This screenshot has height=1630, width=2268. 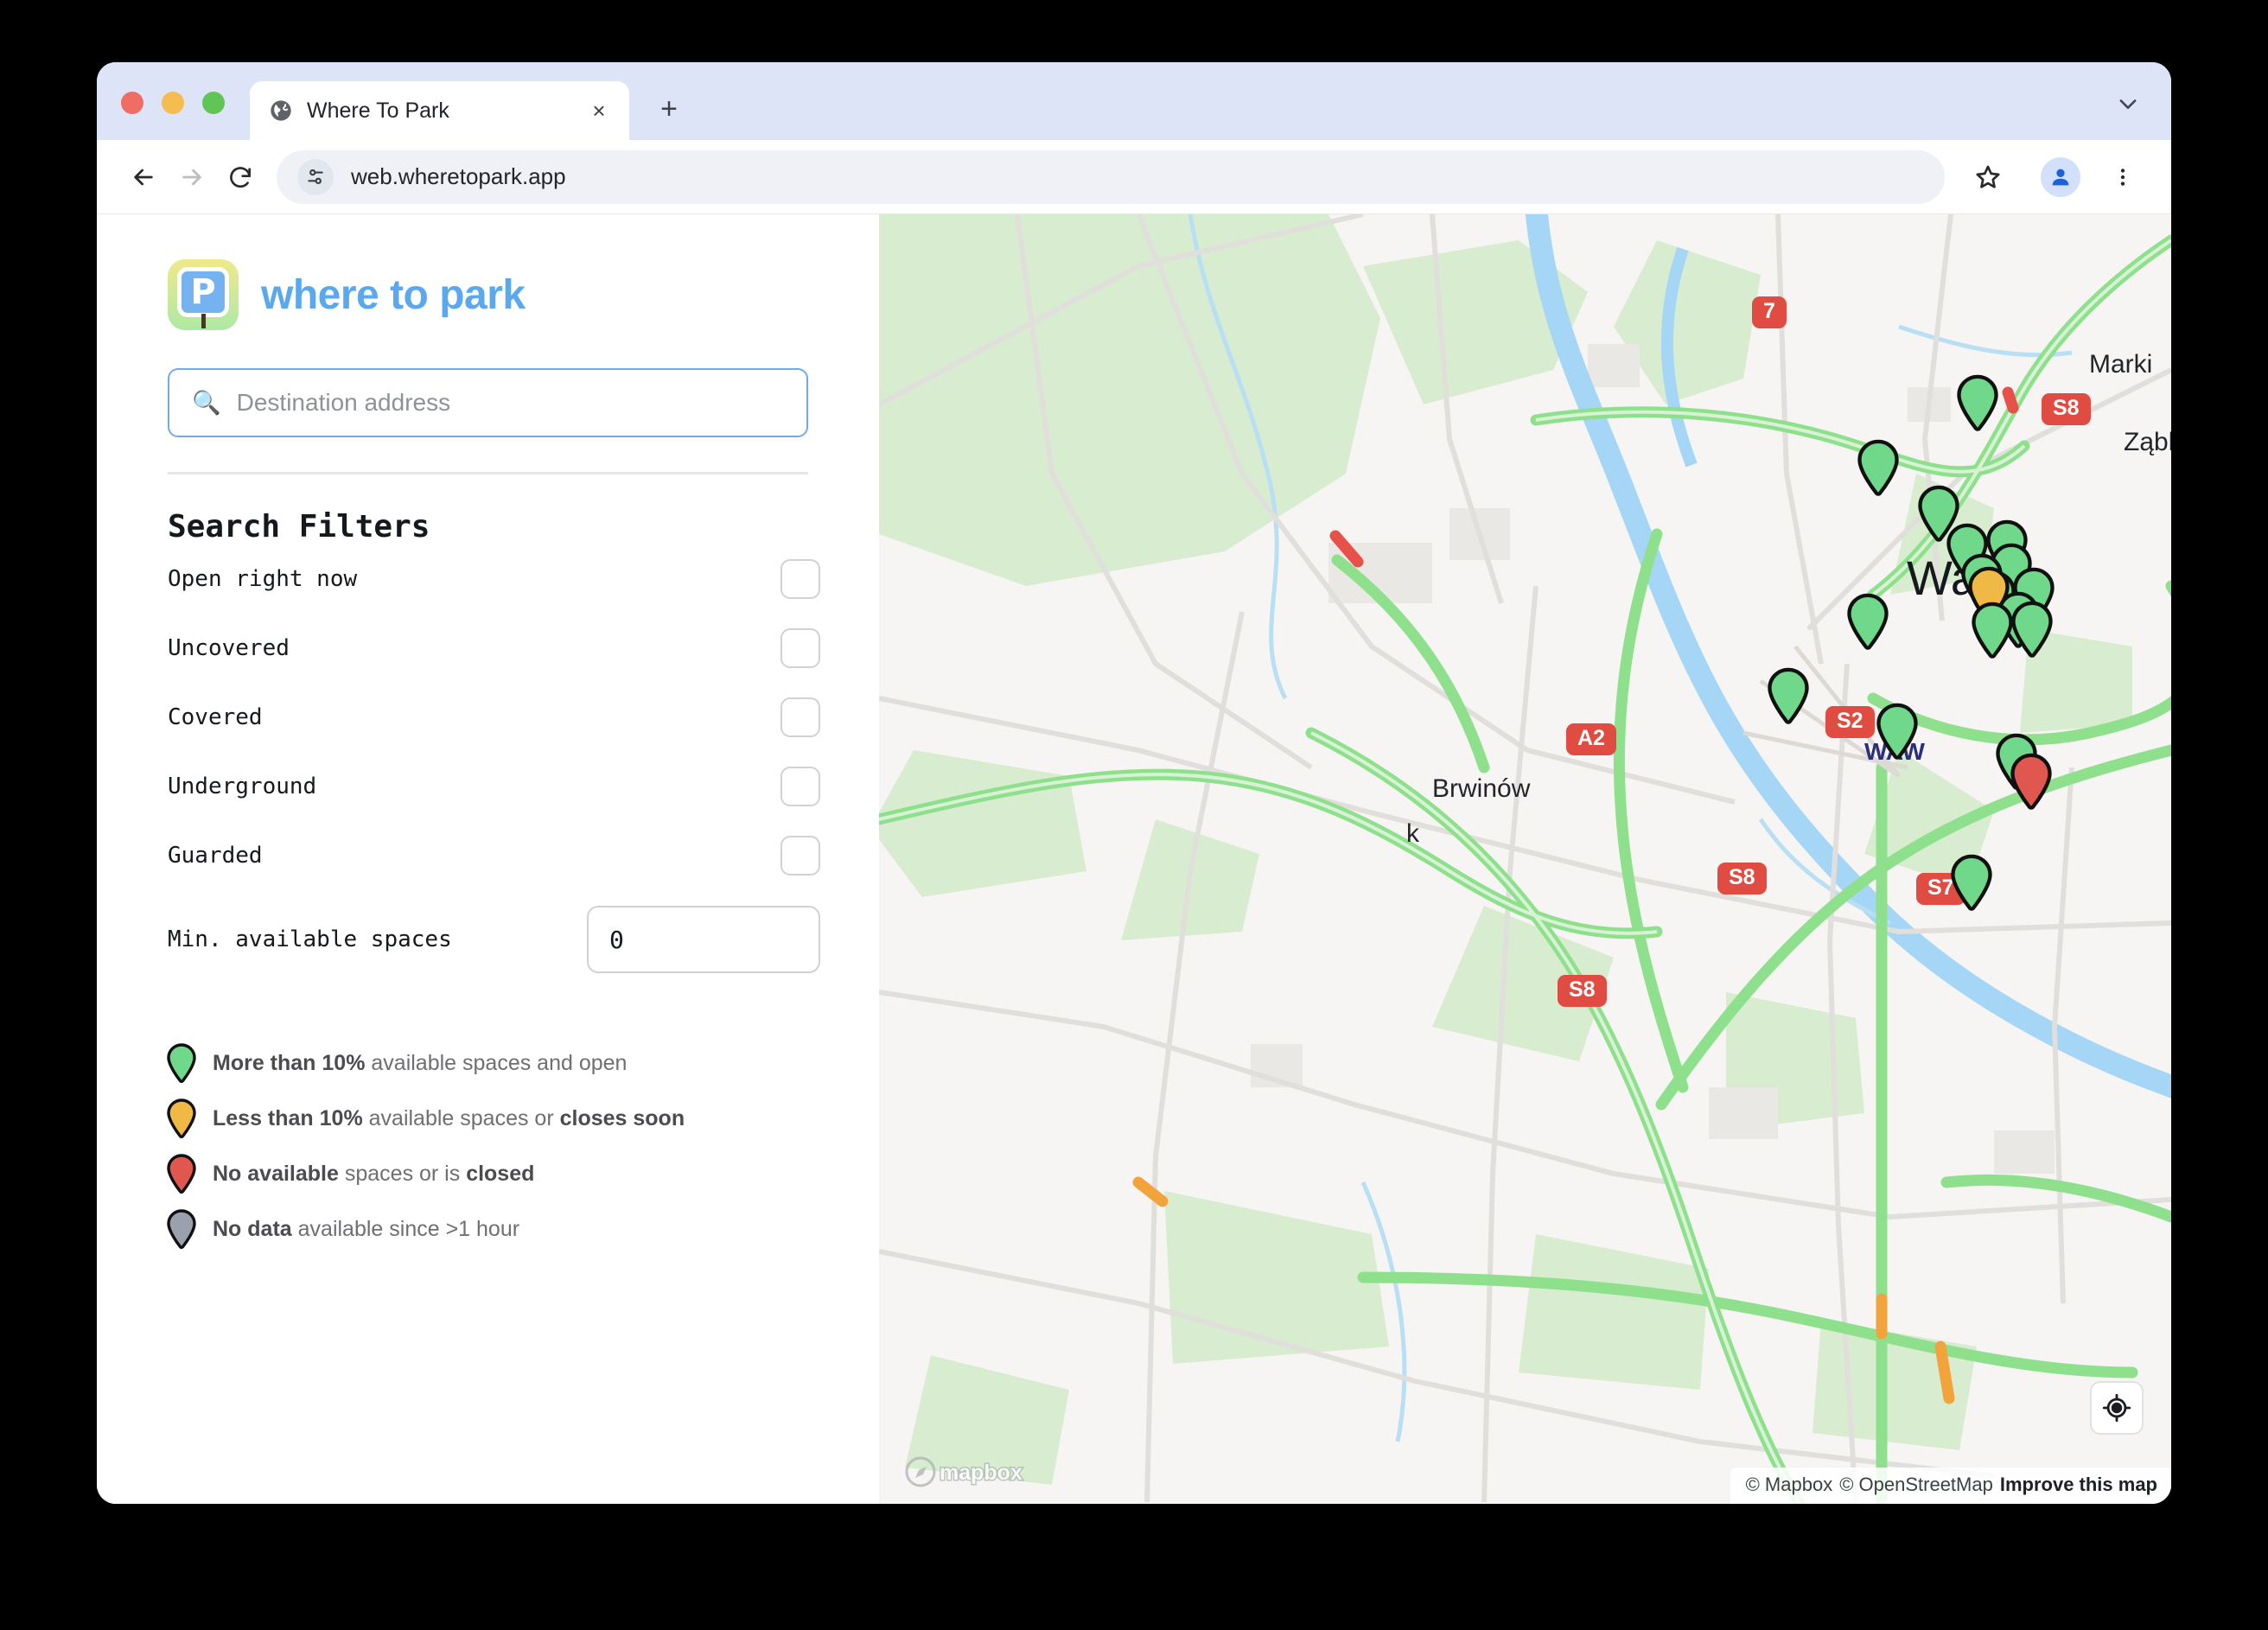 I want to click on legend-rest: available spaces or, so click(x=461, y=1117).